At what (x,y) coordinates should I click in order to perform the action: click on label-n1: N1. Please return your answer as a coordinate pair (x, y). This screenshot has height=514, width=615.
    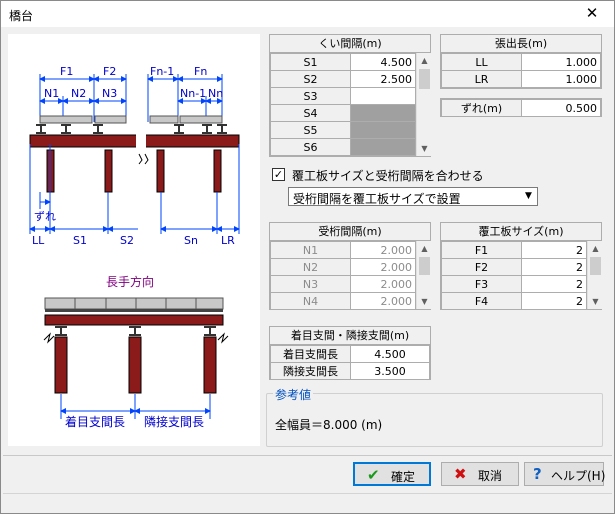
    Looking at the image, I should click on (51, 93).